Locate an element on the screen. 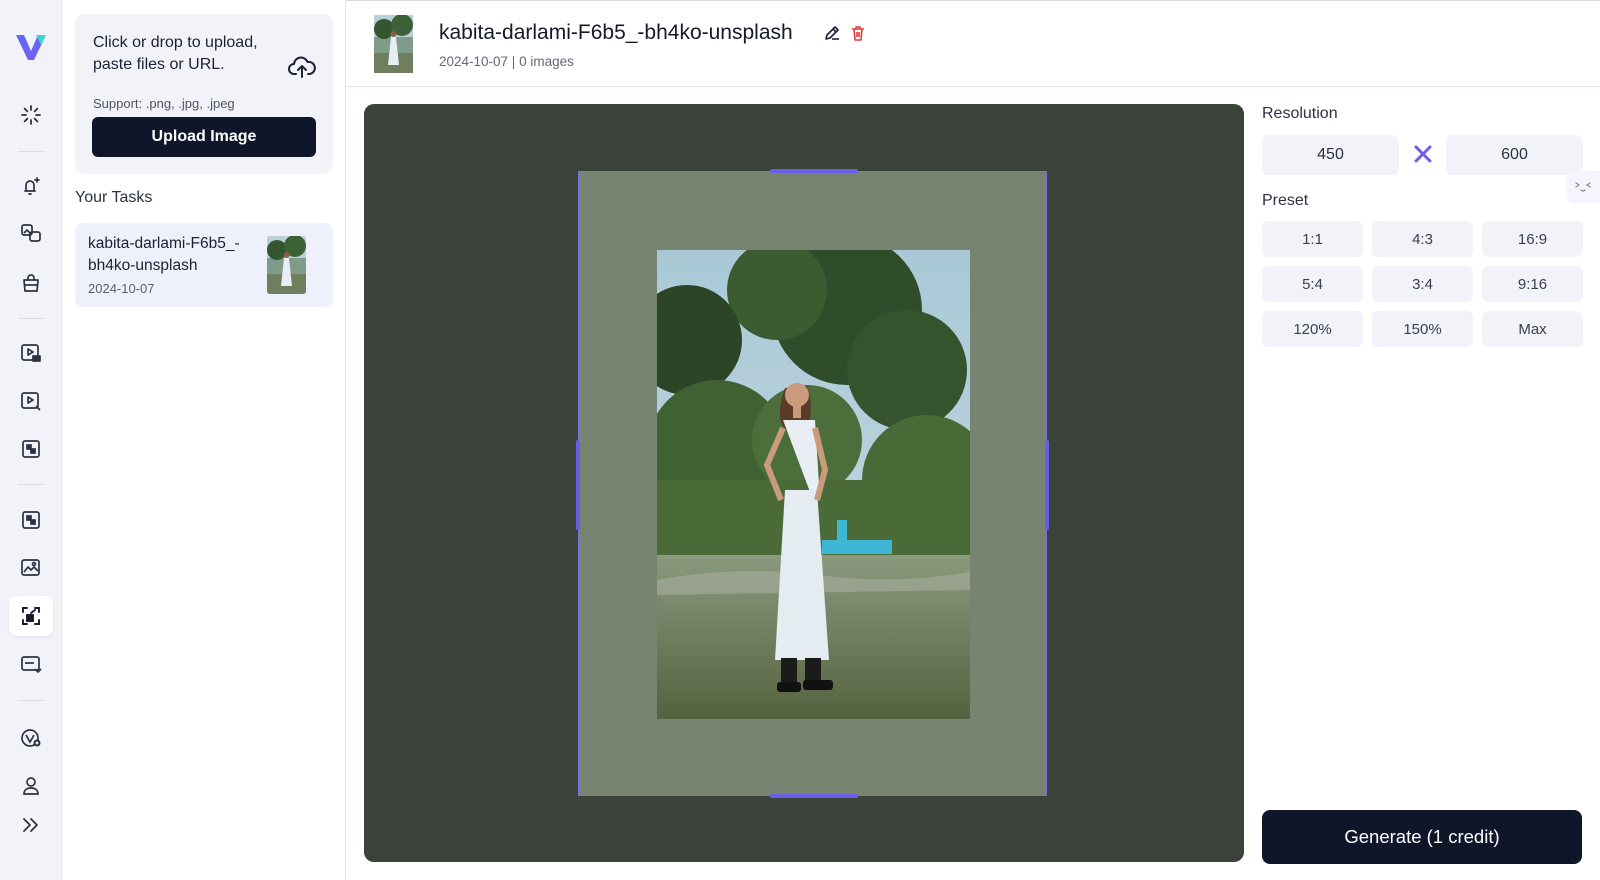 The height and width of the screenshot is (880, 1600). page-title: kabita-darlami-F6b5_-bh4ko-unsplash is located at coordinates (616, 32).